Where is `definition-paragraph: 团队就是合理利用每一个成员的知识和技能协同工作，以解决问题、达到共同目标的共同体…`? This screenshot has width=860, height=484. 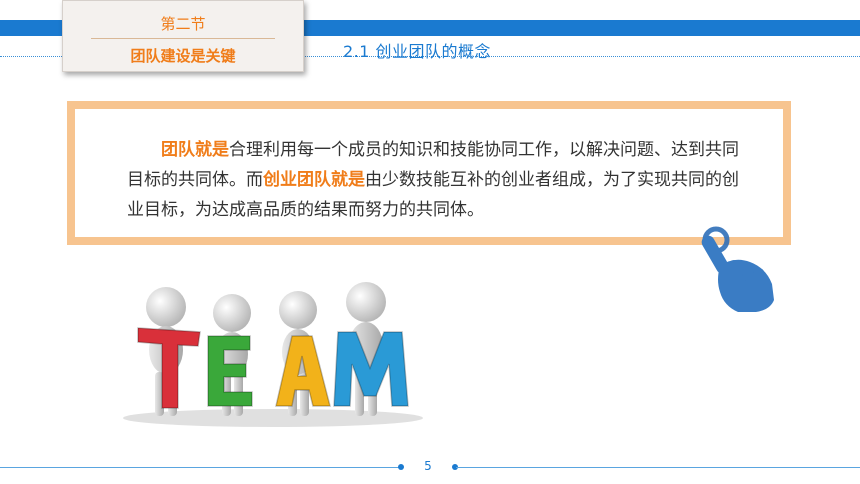 definition-paragraph: 团队就是合理利用每一个成员的知识和技能协同工作，以解决问题、达到共同目标的共同体… is located at coordinates (437, 180).